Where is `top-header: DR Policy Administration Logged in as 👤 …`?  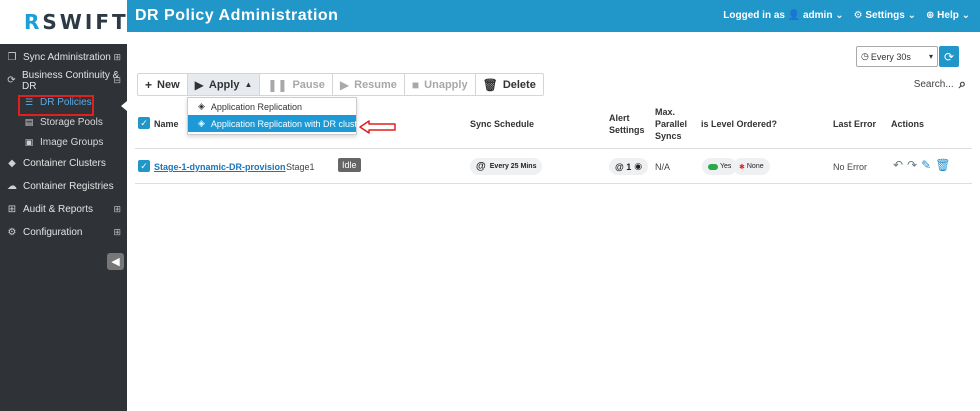 top-header: DR Policy Administration Logged in as 👤 … is located at coordinates (553, 16).